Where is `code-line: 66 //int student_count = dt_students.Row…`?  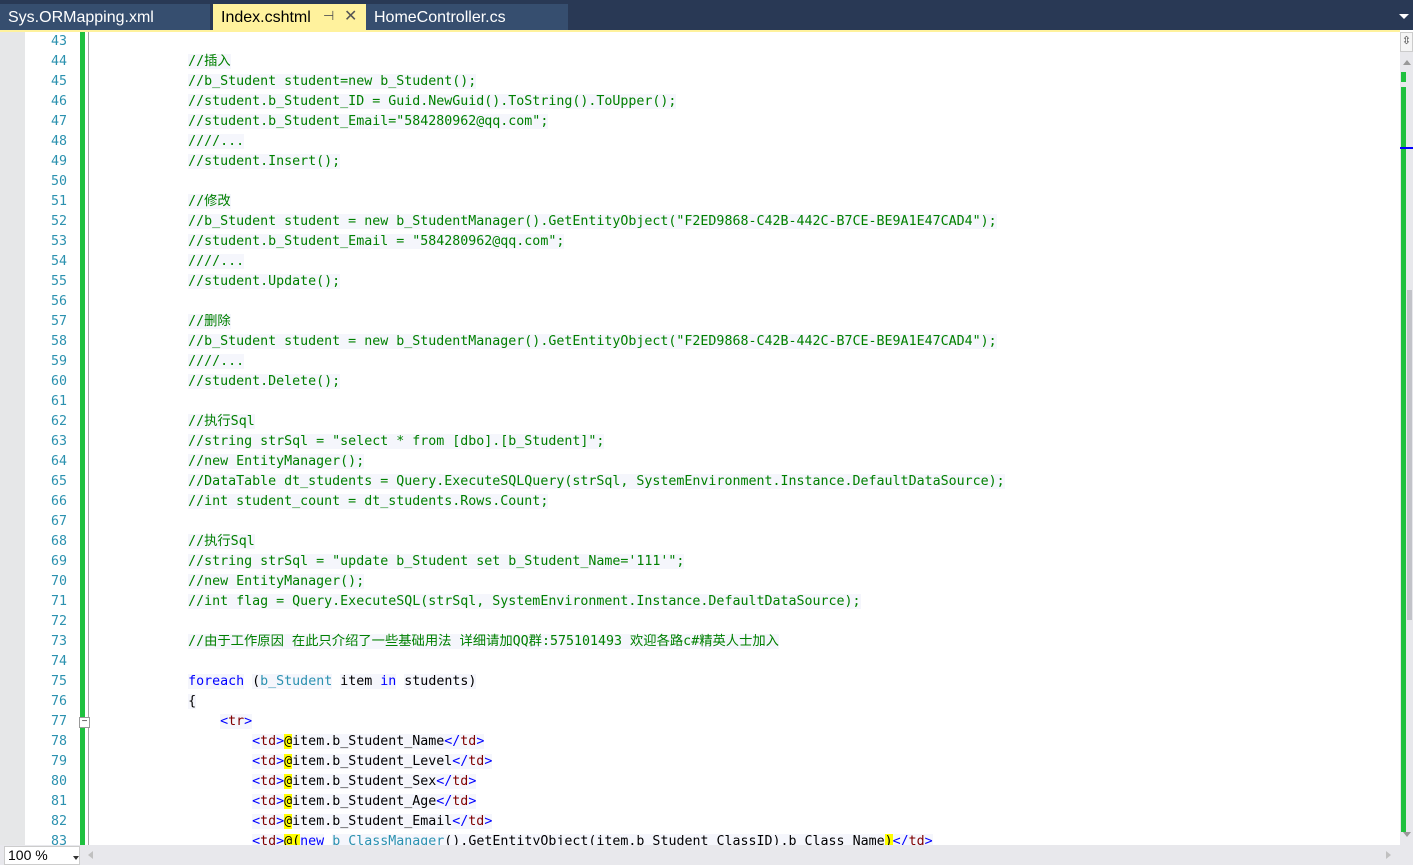 code-line: 66 //int student_count = dt_students.Row… is located at coordinates (700, 502).